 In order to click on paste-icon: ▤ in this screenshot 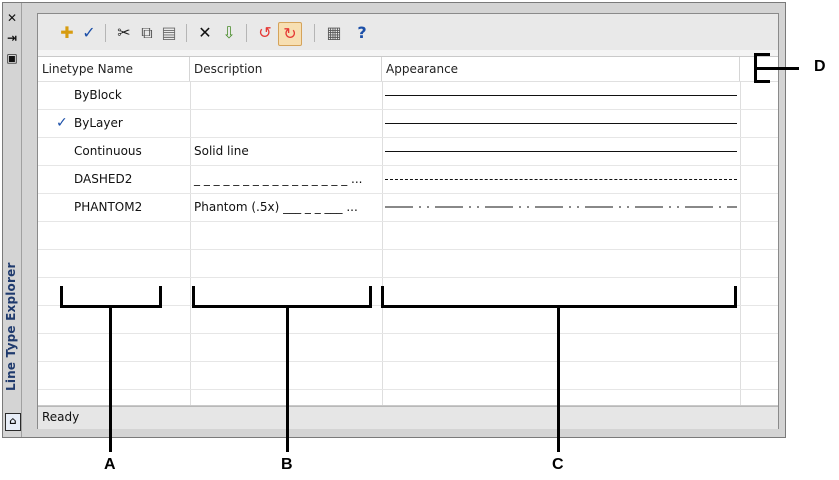, I will do `click(169, 33)`.